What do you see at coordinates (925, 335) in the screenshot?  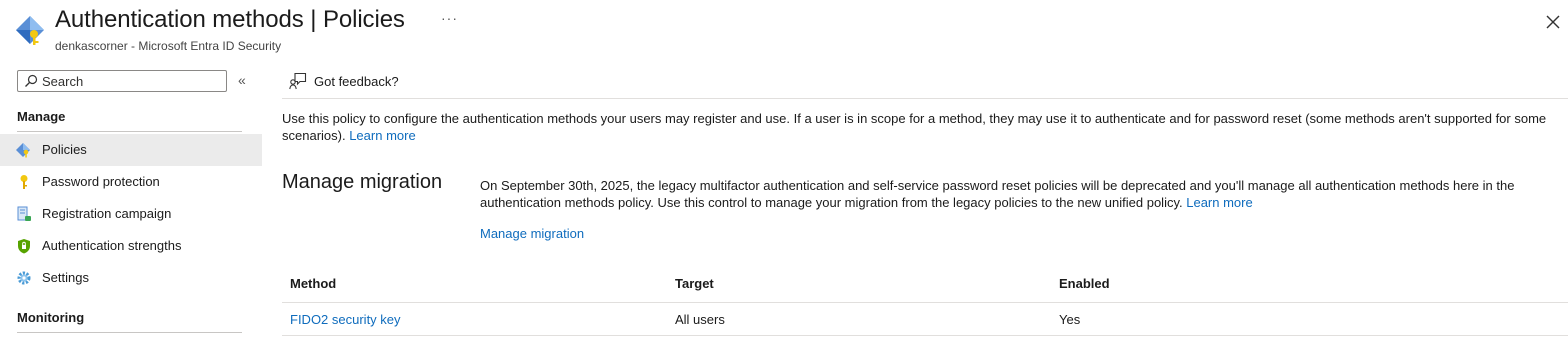 I see `table-row-divider` at bounding box center [925, 335].